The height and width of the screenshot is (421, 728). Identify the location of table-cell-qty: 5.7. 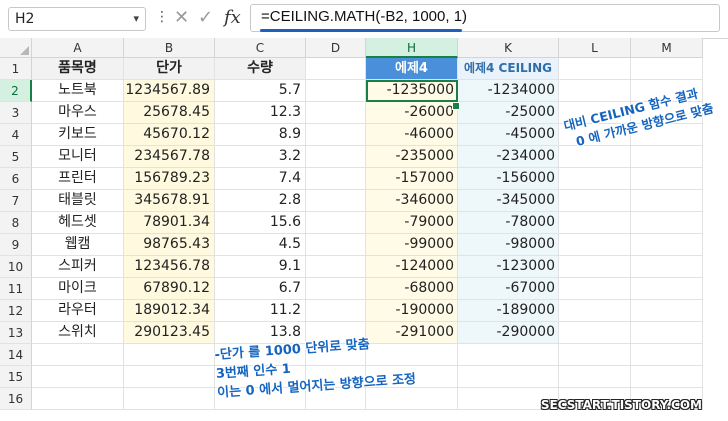
(260, 91).